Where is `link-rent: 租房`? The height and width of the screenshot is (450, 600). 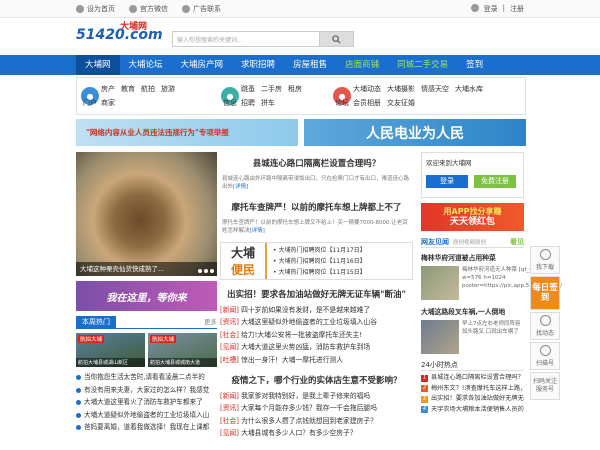 link-rent: 租房 is located at coordinates (295, 89).